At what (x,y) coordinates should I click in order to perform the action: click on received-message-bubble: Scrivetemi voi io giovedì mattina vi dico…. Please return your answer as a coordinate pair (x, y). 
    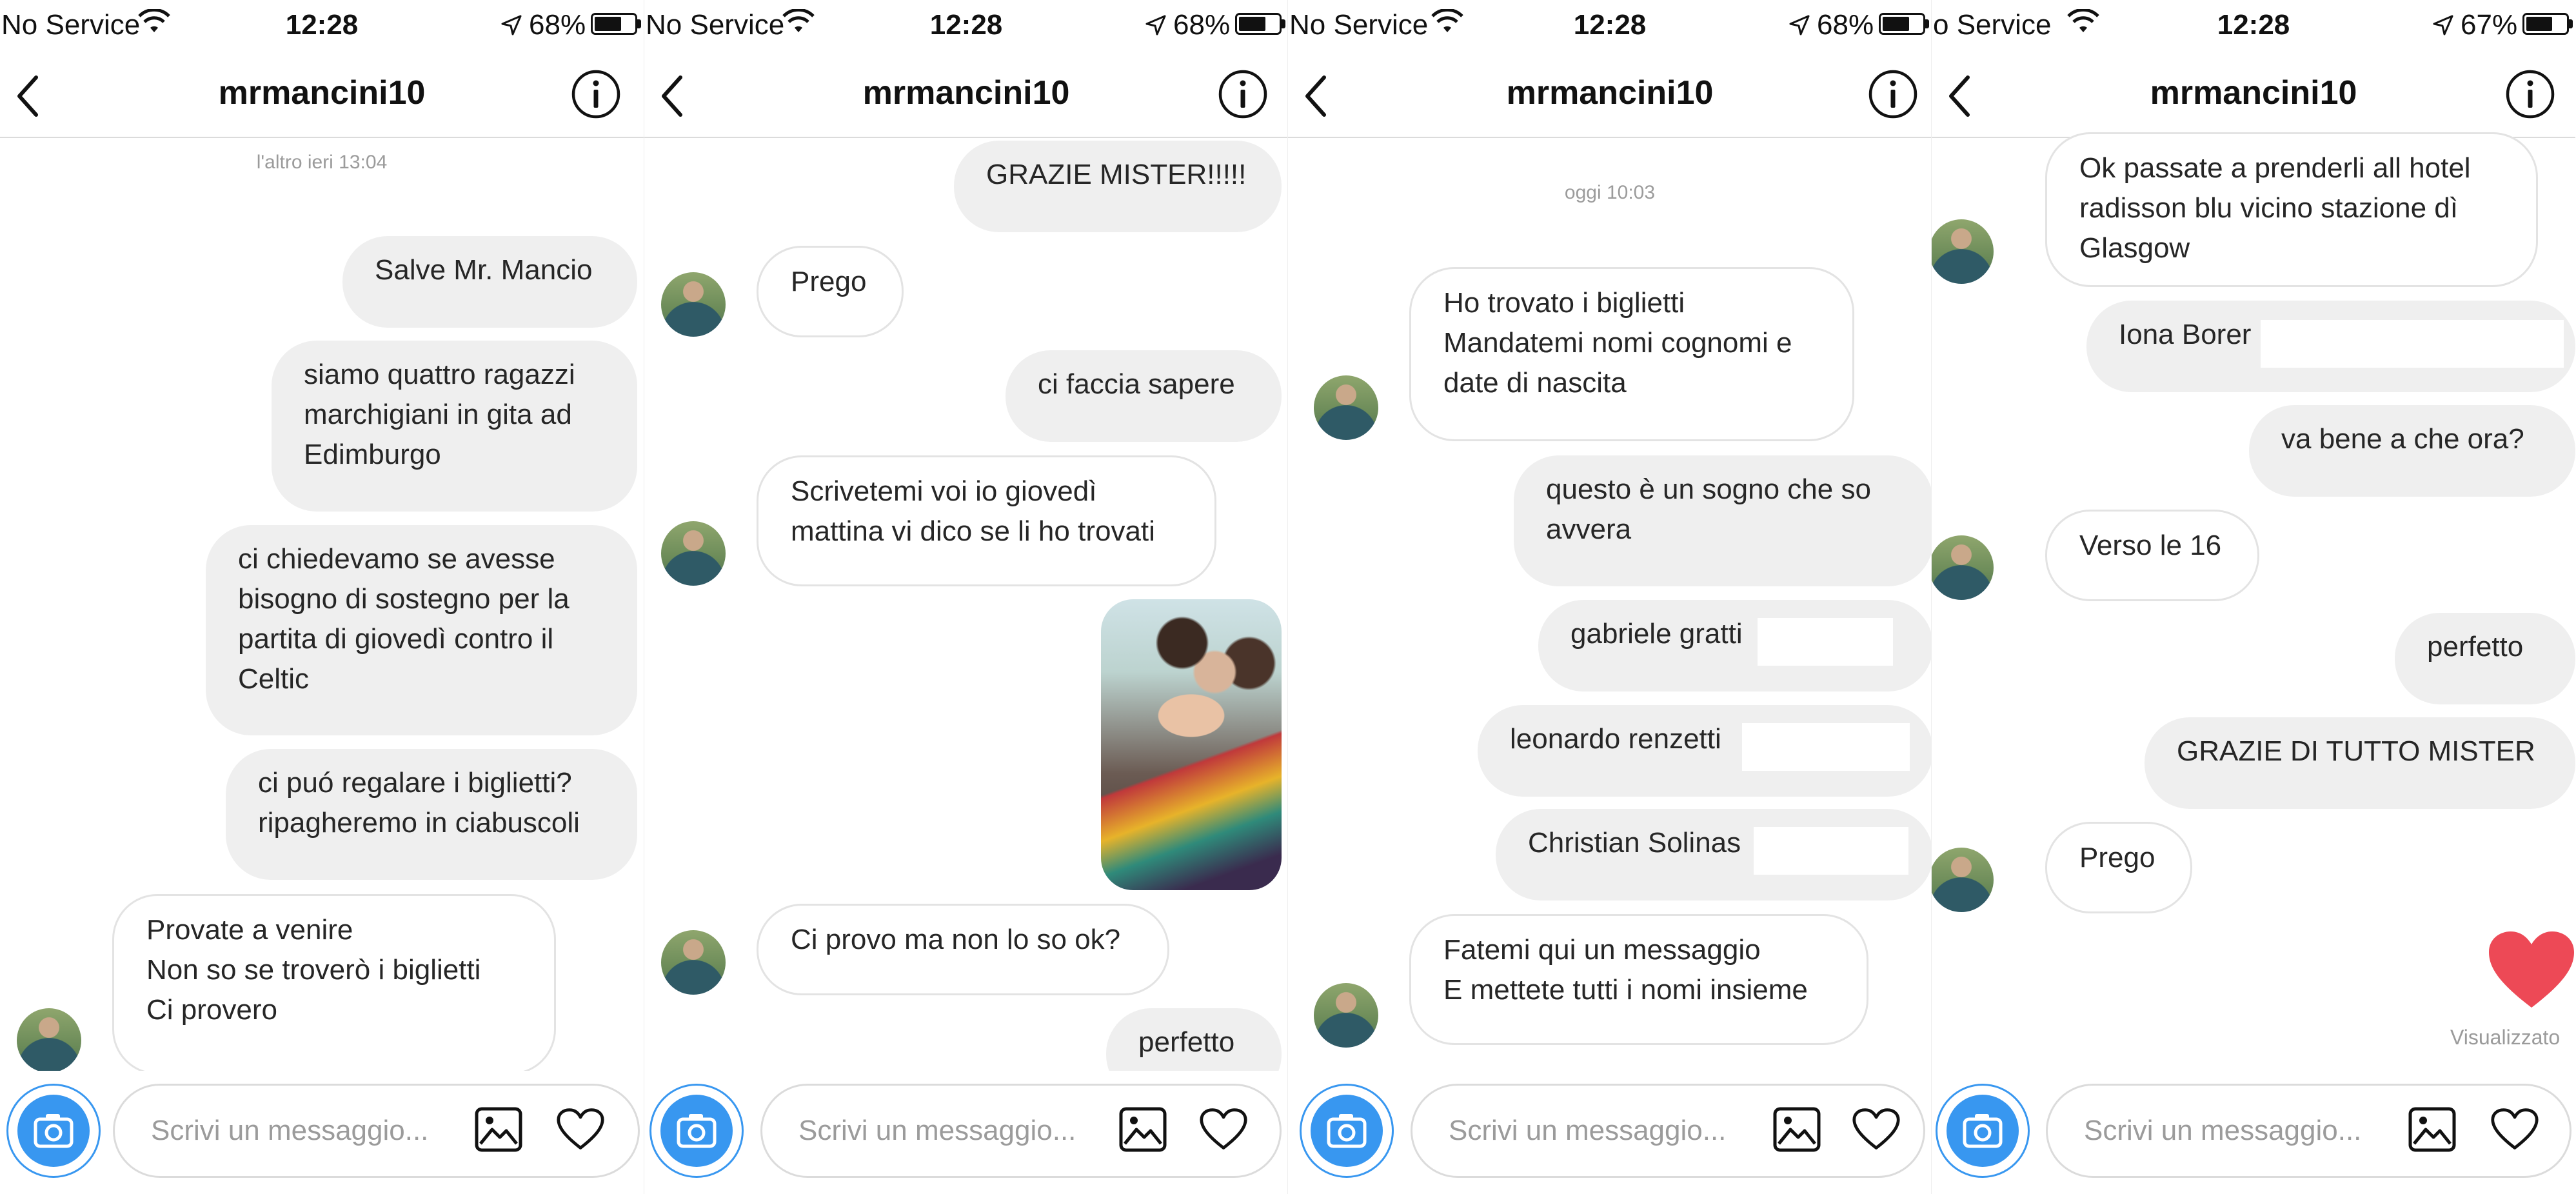
    Looking at the image, I should click on (986, 520).